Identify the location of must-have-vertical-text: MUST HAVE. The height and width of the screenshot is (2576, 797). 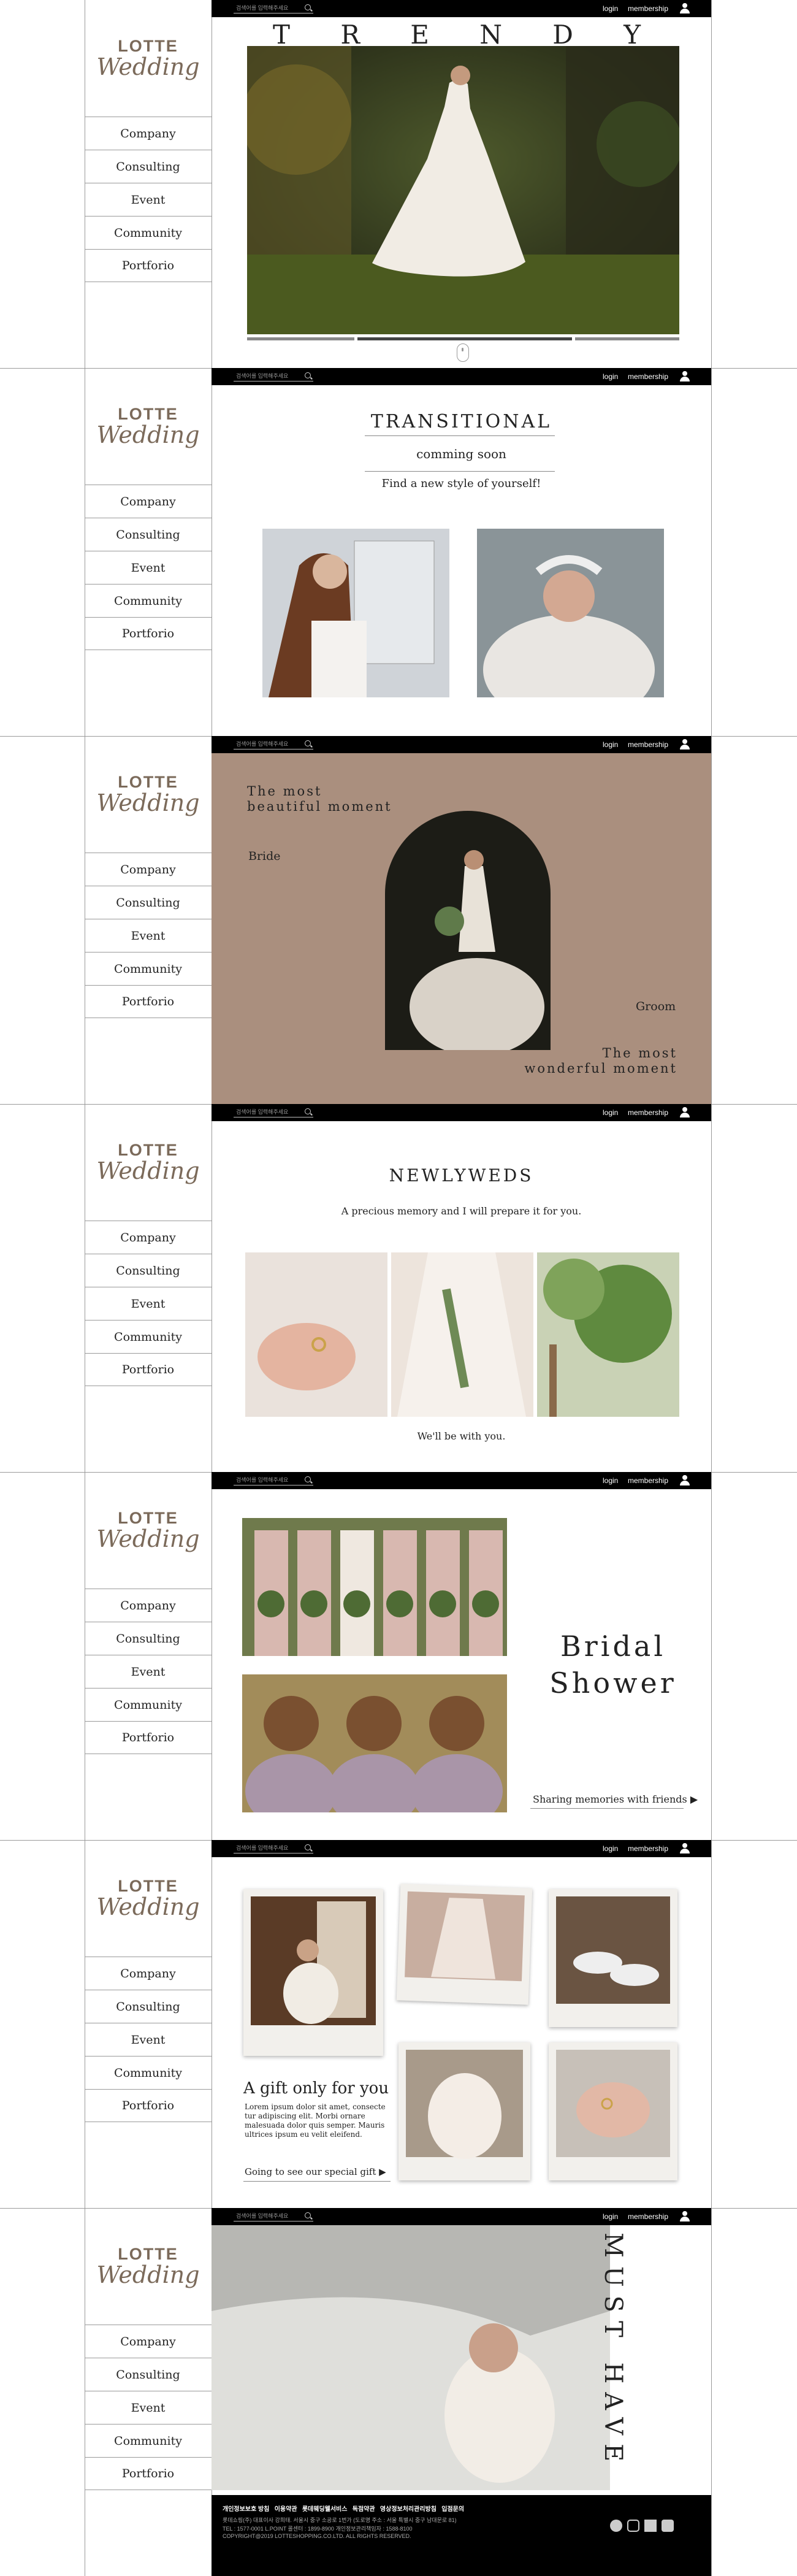
(613, 2352).